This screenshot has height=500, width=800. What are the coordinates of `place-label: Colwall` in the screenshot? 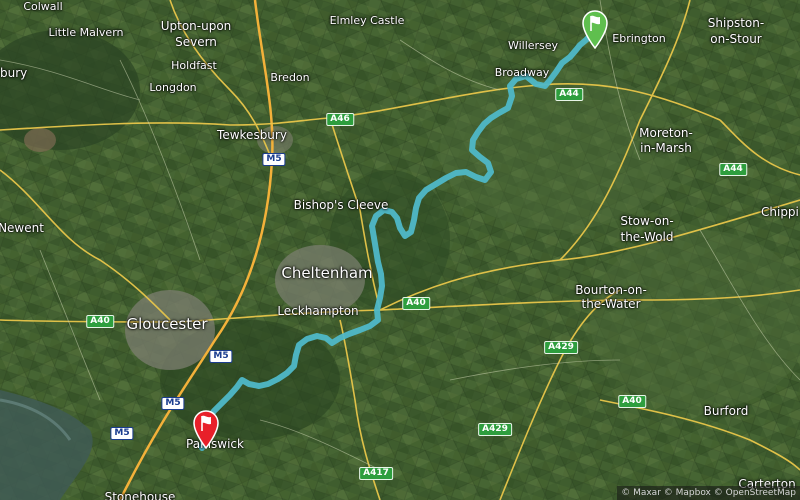 It's located at (43, 6).